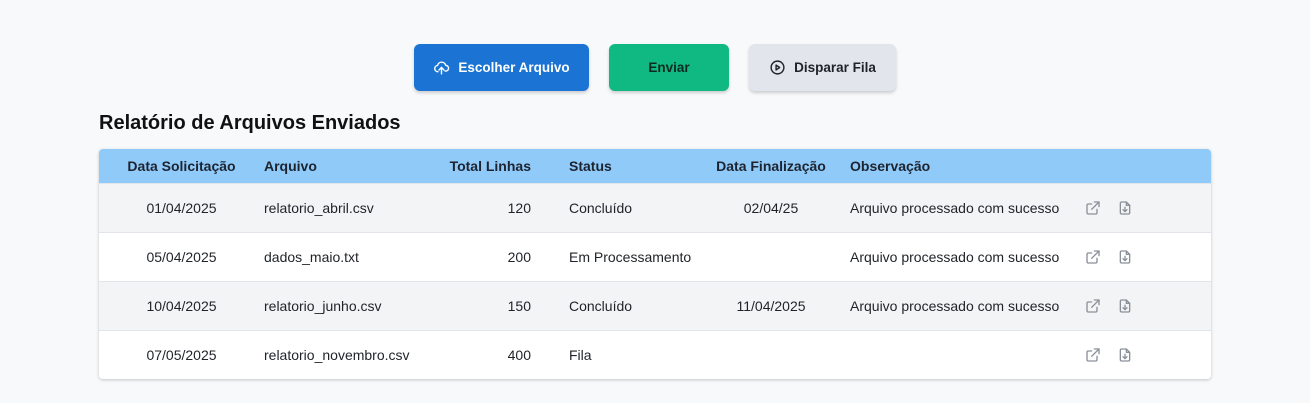 The image size is (1310, 403). I want to click on toolbar: Escolher Arquivo Enviar Disparar Fila, so click(655, 67).